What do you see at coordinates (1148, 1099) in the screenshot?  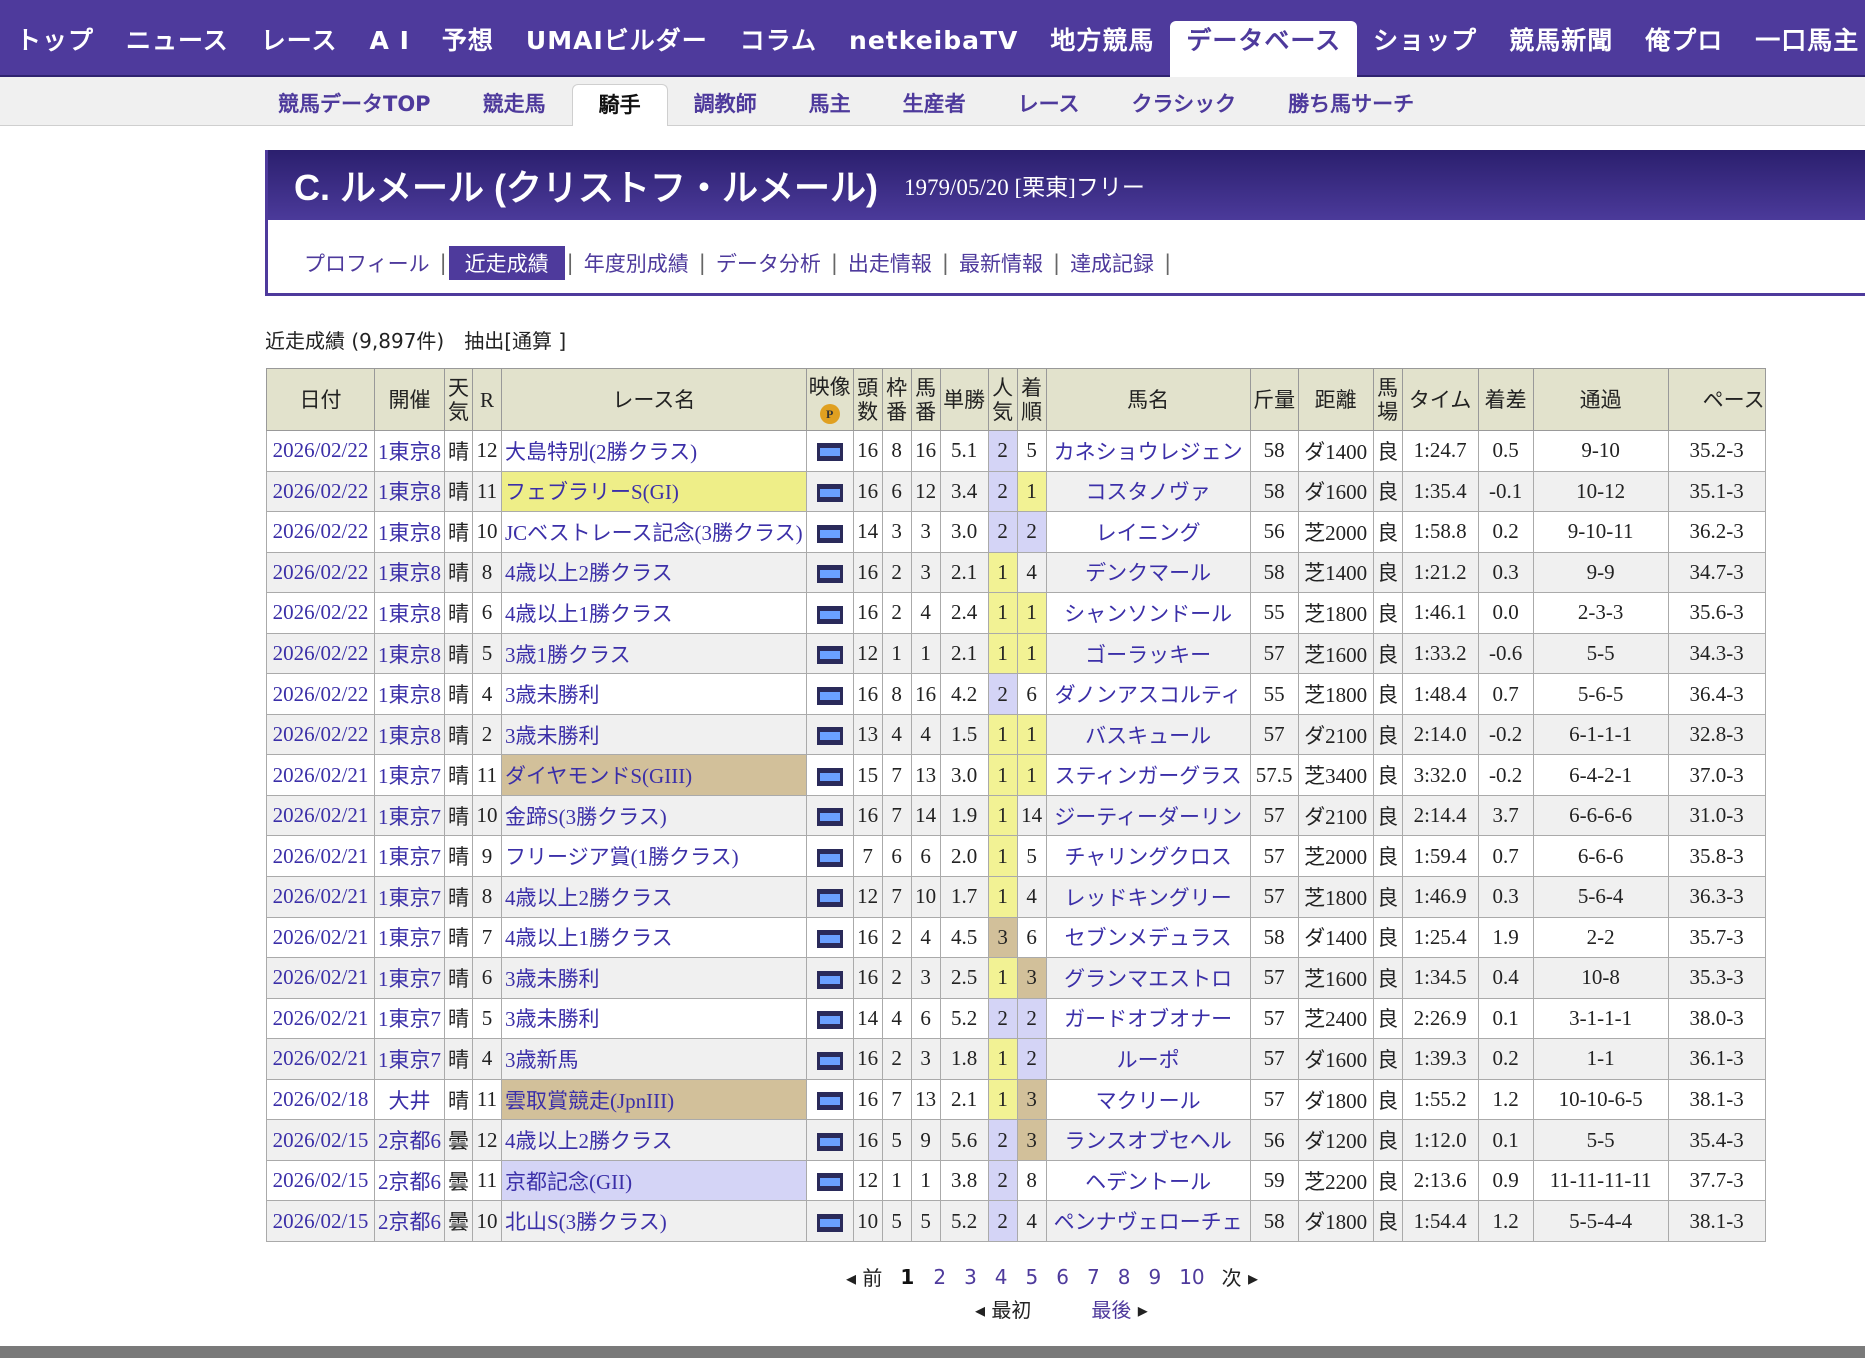 I see `horse-name-cell: マクリール` at bounding box center [1148, 1099].